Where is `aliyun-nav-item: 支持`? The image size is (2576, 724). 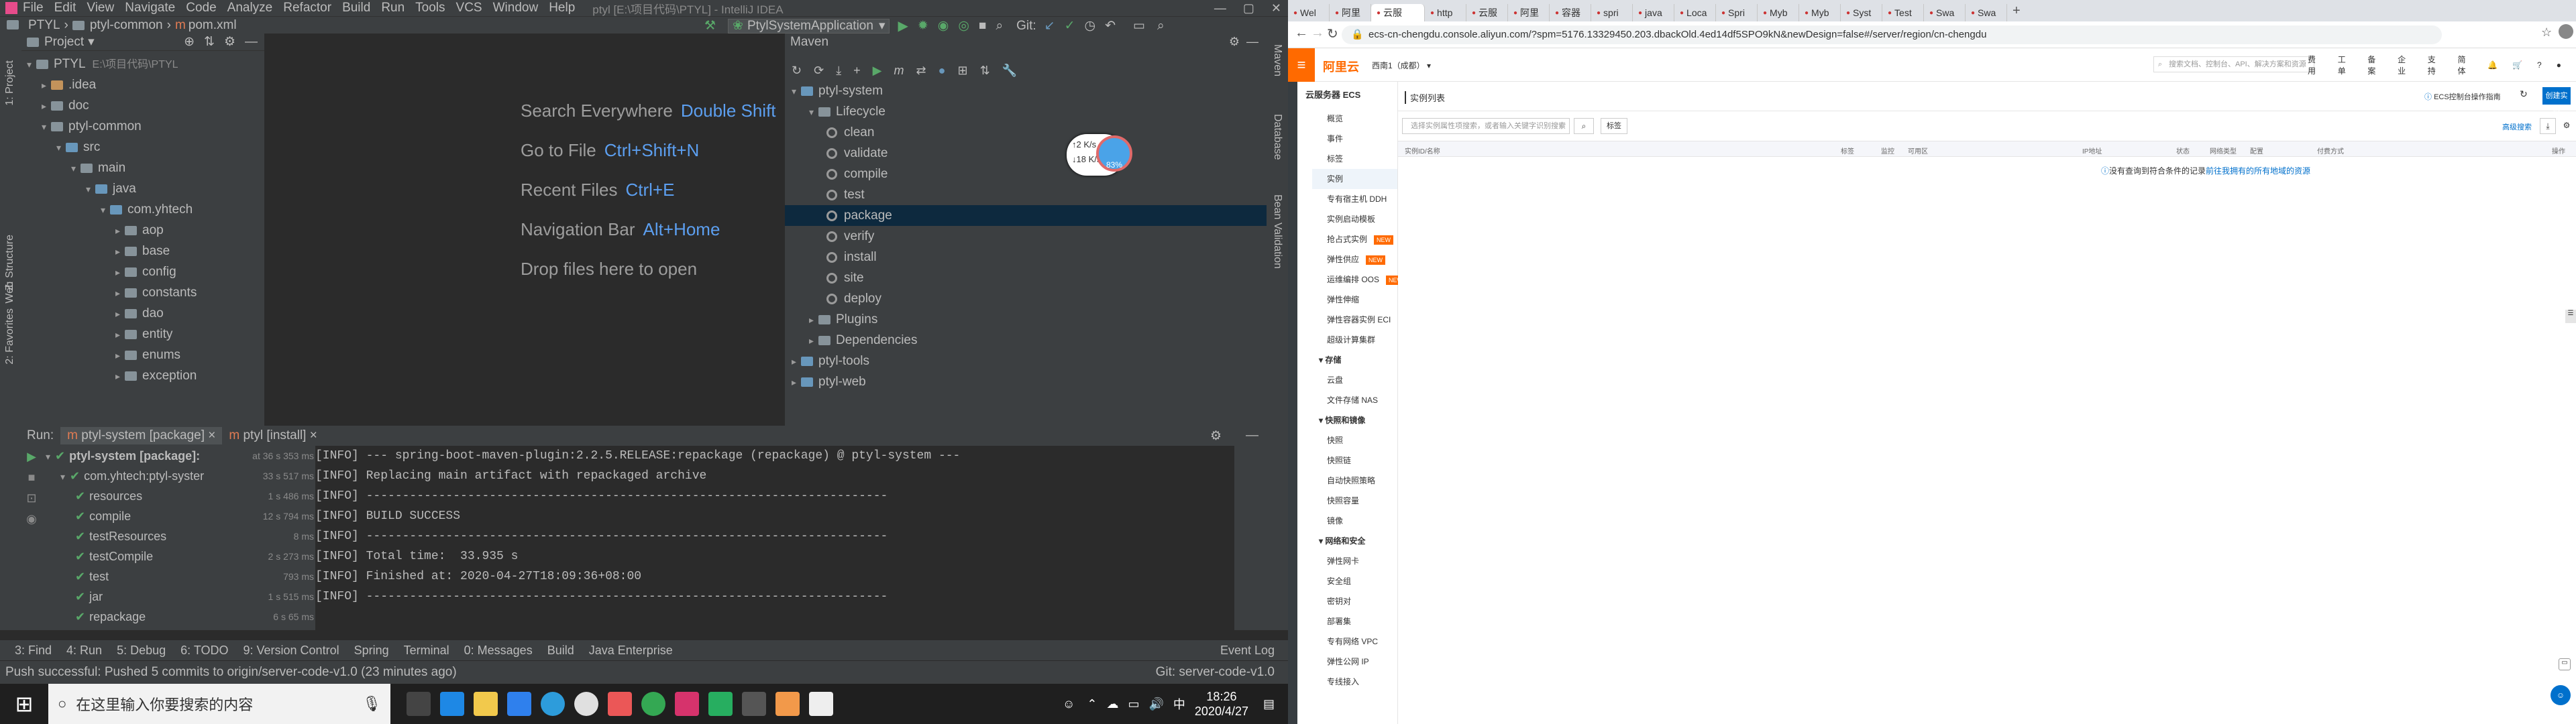 aliyun-nav-item: 支持 is located at coordinates (2435, 65).